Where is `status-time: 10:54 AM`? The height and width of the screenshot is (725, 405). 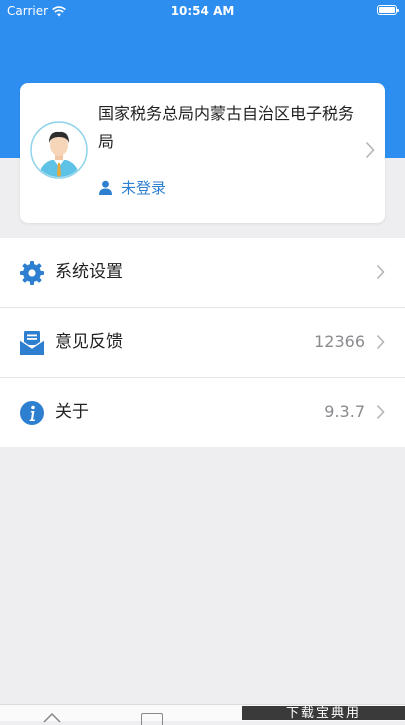 status-time: 10:54 AM is located at coordinates (202, 11).